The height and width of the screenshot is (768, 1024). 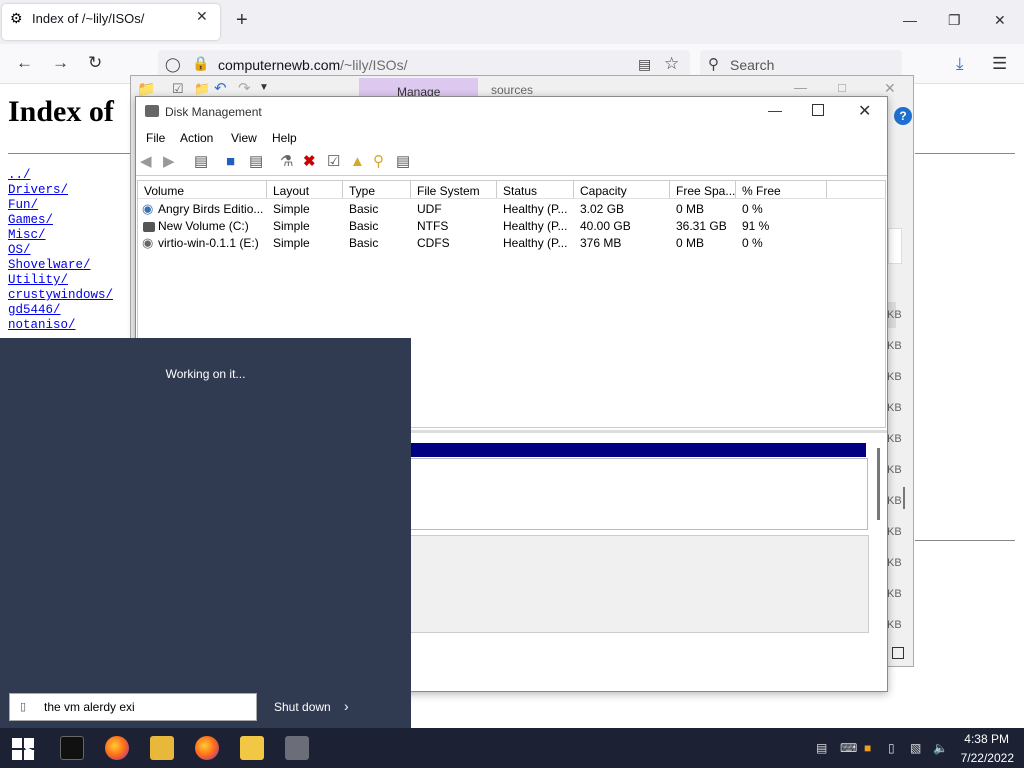 What do you see at coordinates (346, 706) in the screenshot?
I see `chevron-right-icon: ›` at bounding box center [346, 706].